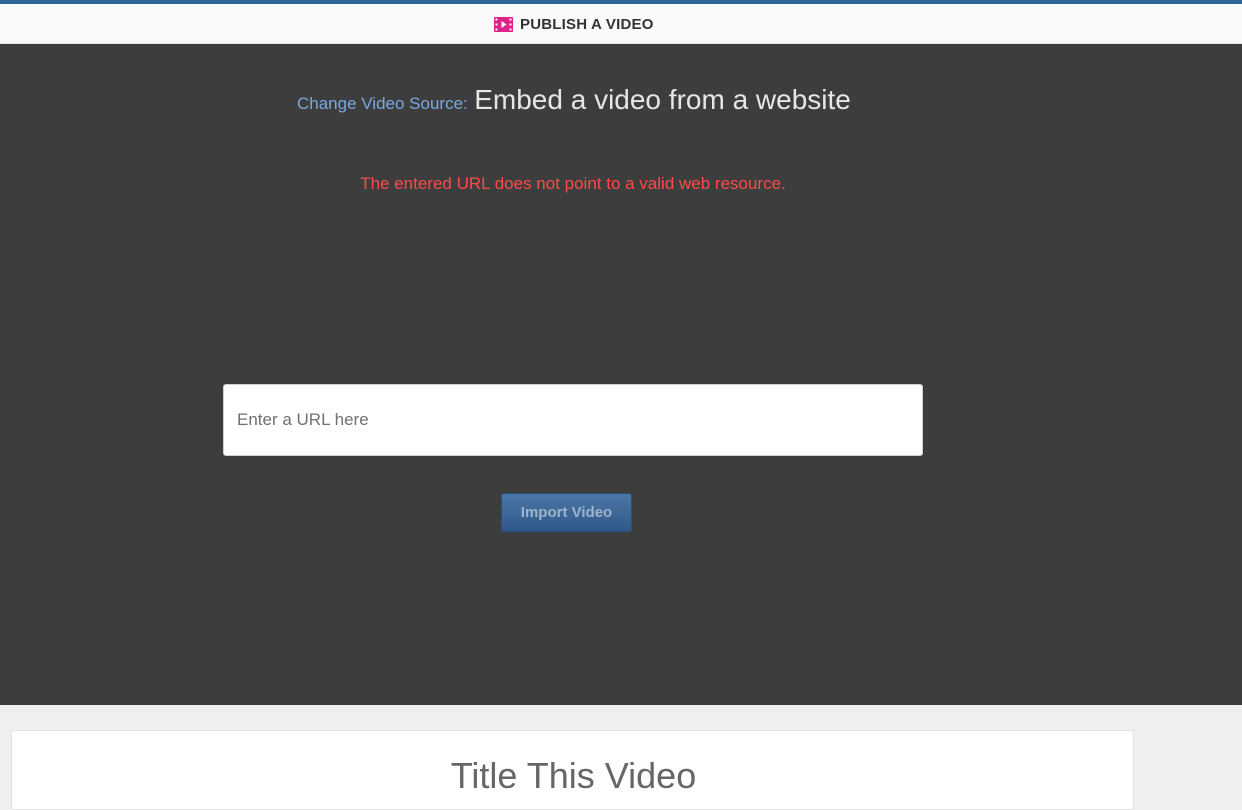  What do you see at coordinates (566, 512) in the screenshot?
I see `import-video-button: Import Video` at bounding box center [566, 512].